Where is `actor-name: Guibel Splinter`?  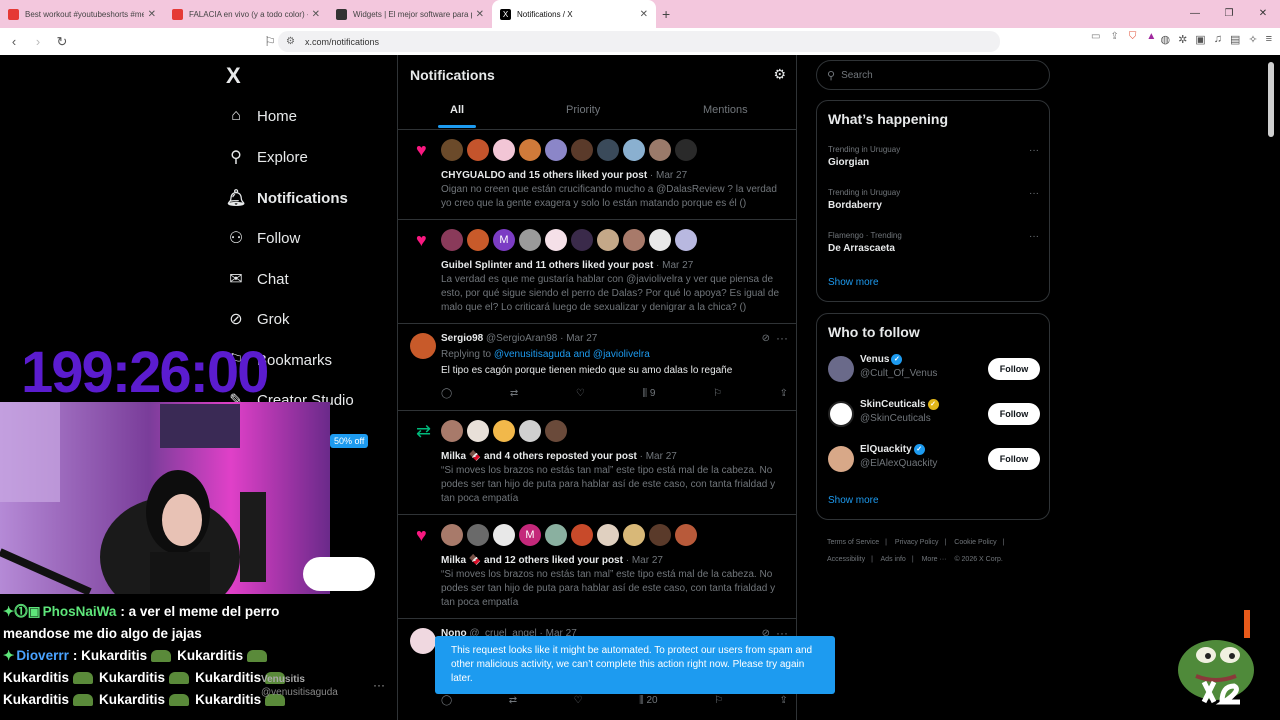
actor-name: Guibel Splinter is located at coordinates (476, 265).